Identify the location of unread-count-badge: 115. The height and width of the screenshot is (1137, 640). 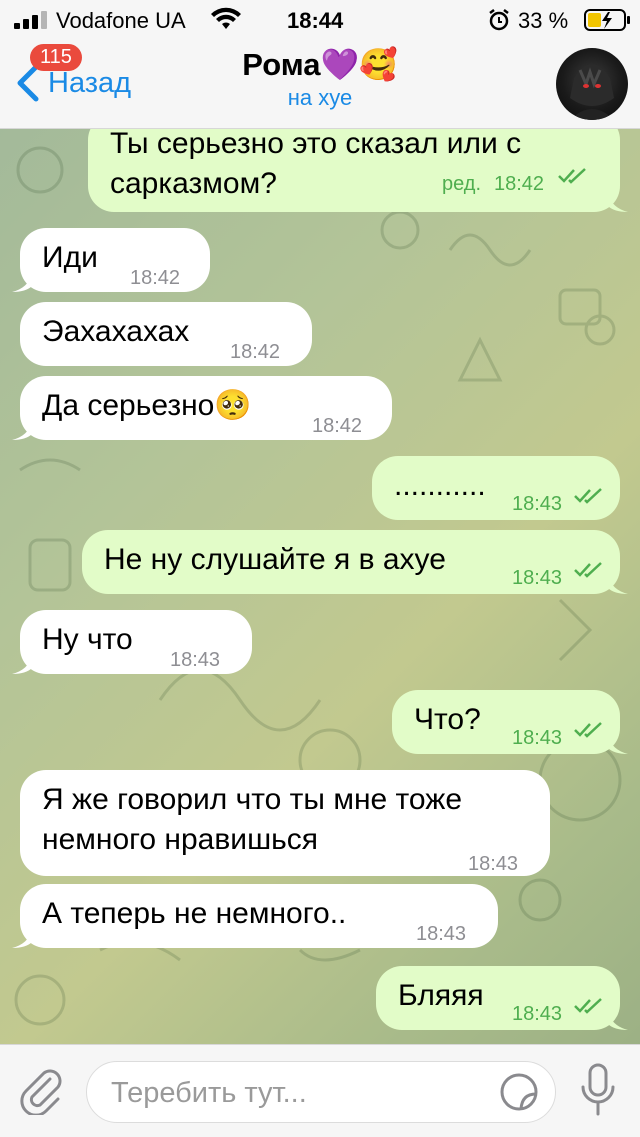
(56, 57).